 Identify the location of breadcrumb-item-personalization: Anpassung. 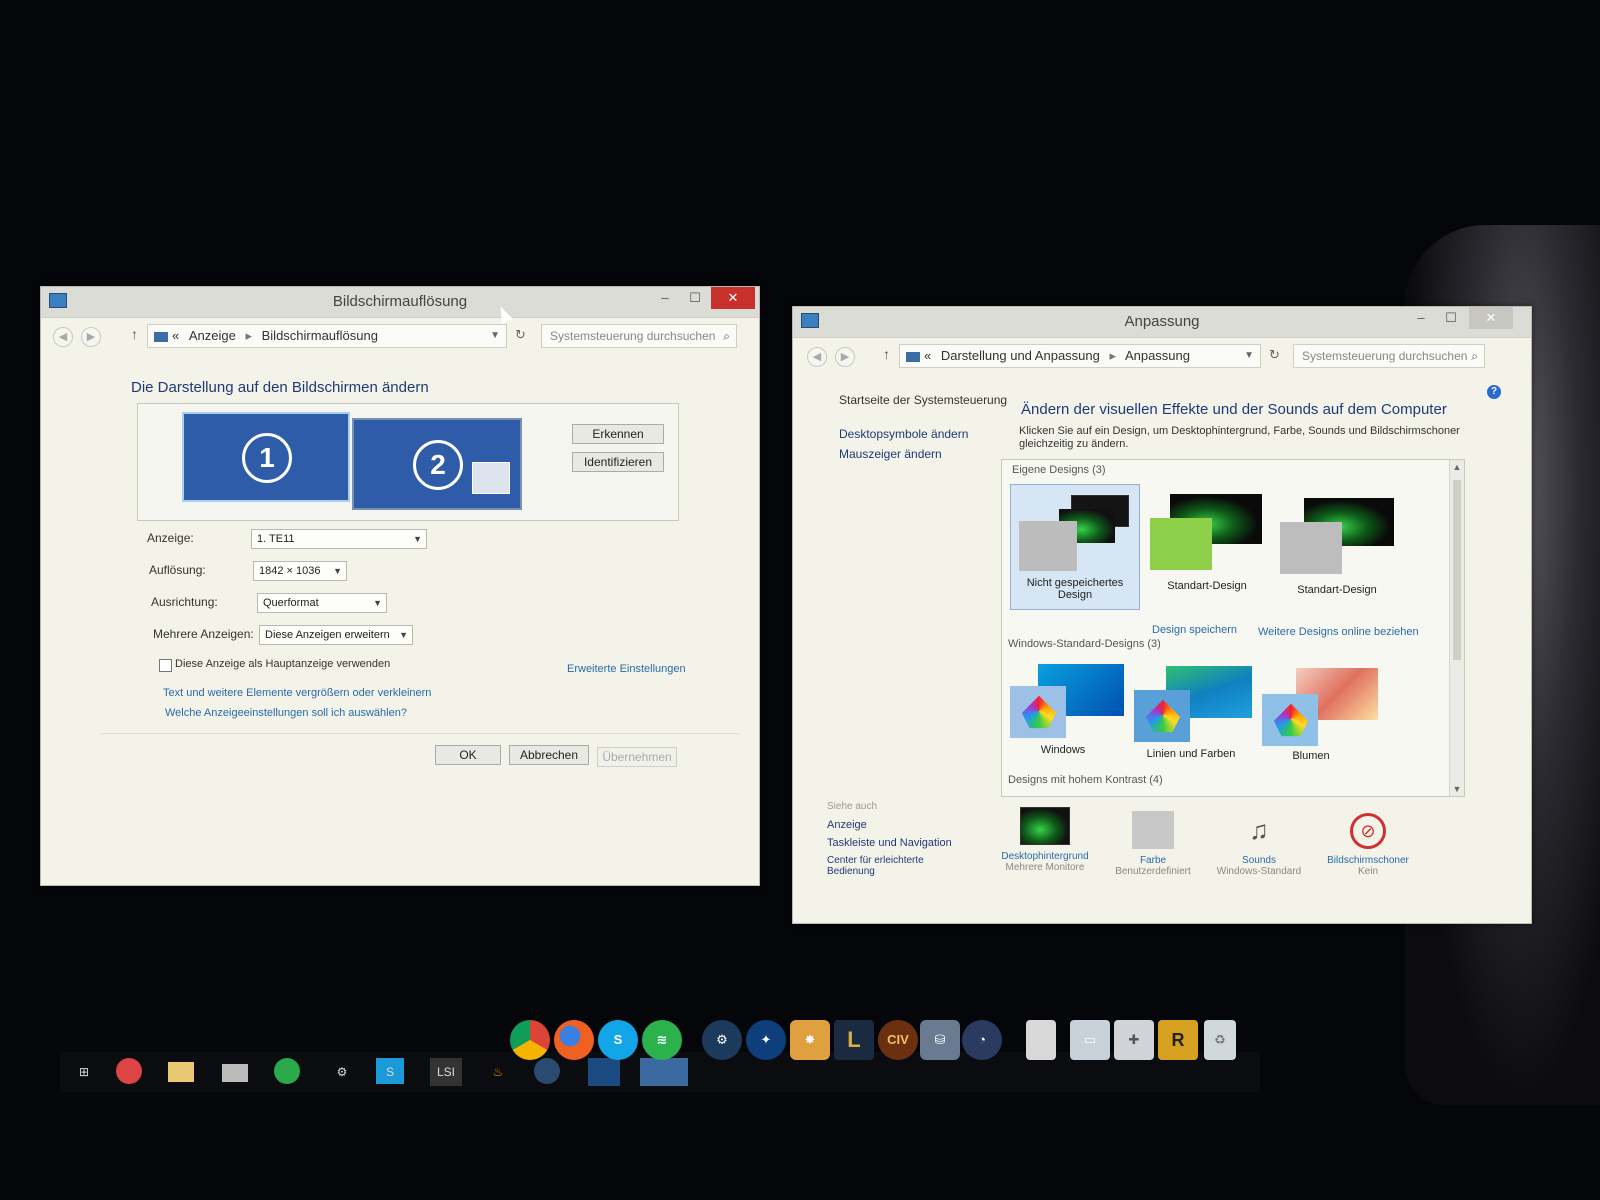
(1157, 355).